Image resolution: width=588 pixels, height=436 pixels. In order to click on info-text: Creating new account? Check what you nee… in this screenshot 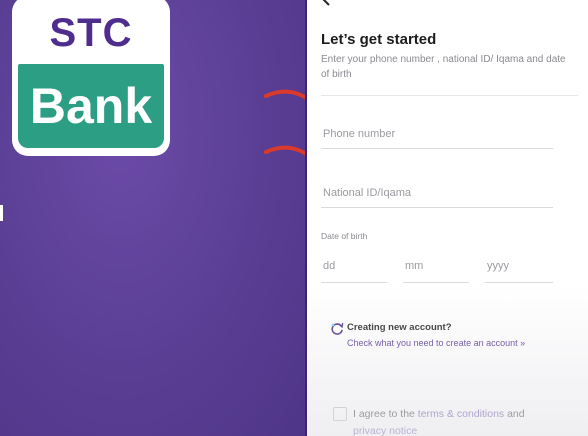, I will do `click(436, 335)`.